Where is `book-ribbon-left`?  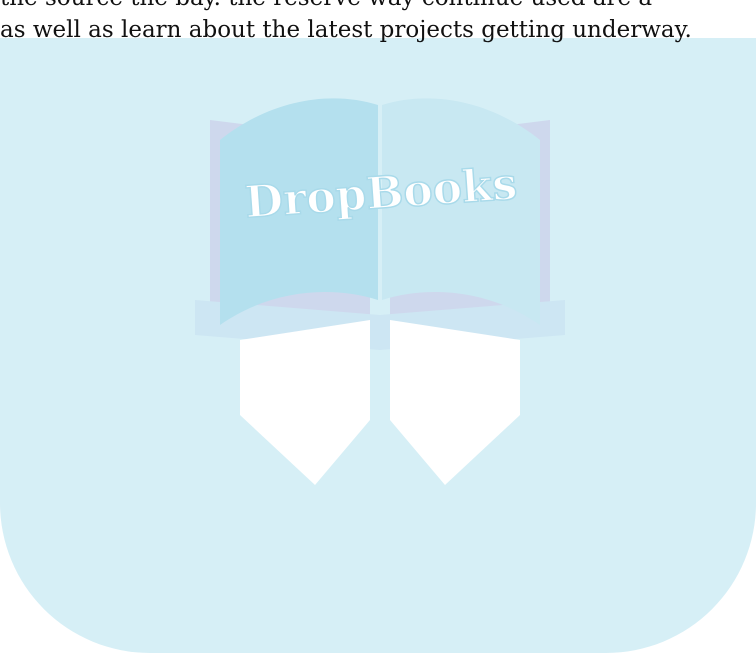
book-ribbon-left is located at coordinates (305, 402).